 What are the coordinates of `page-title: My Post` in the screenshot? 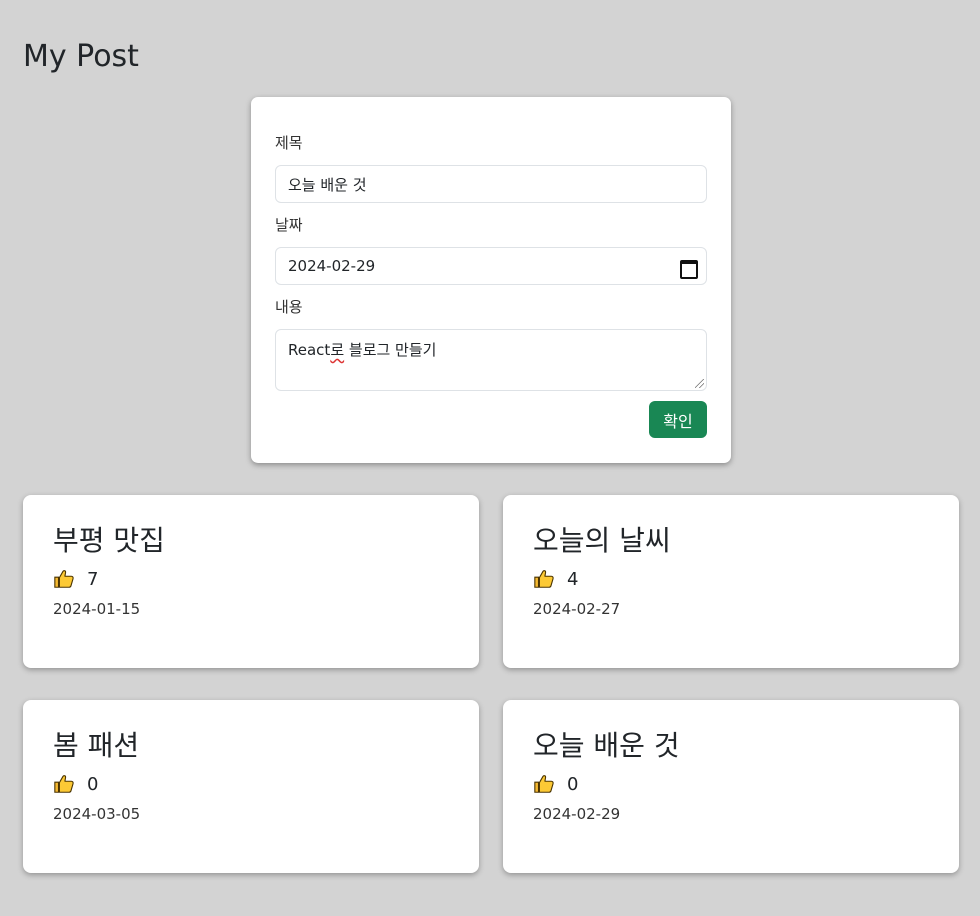 It's located at (81, 56).